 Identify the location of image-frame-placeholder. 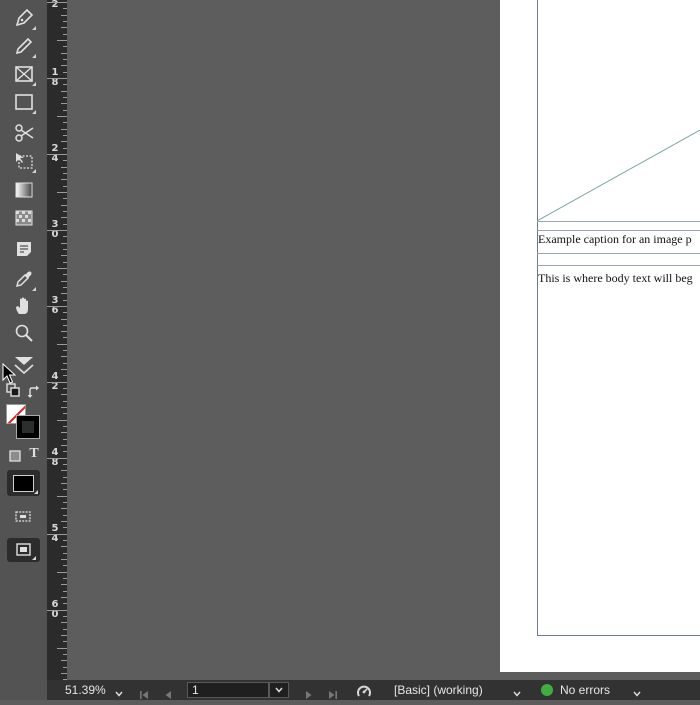
(618, 111).